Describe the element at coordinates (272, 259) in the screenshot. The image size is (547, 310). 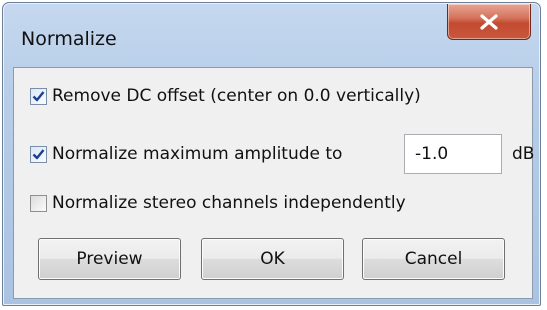
I see `ok-button: OK` at that location.